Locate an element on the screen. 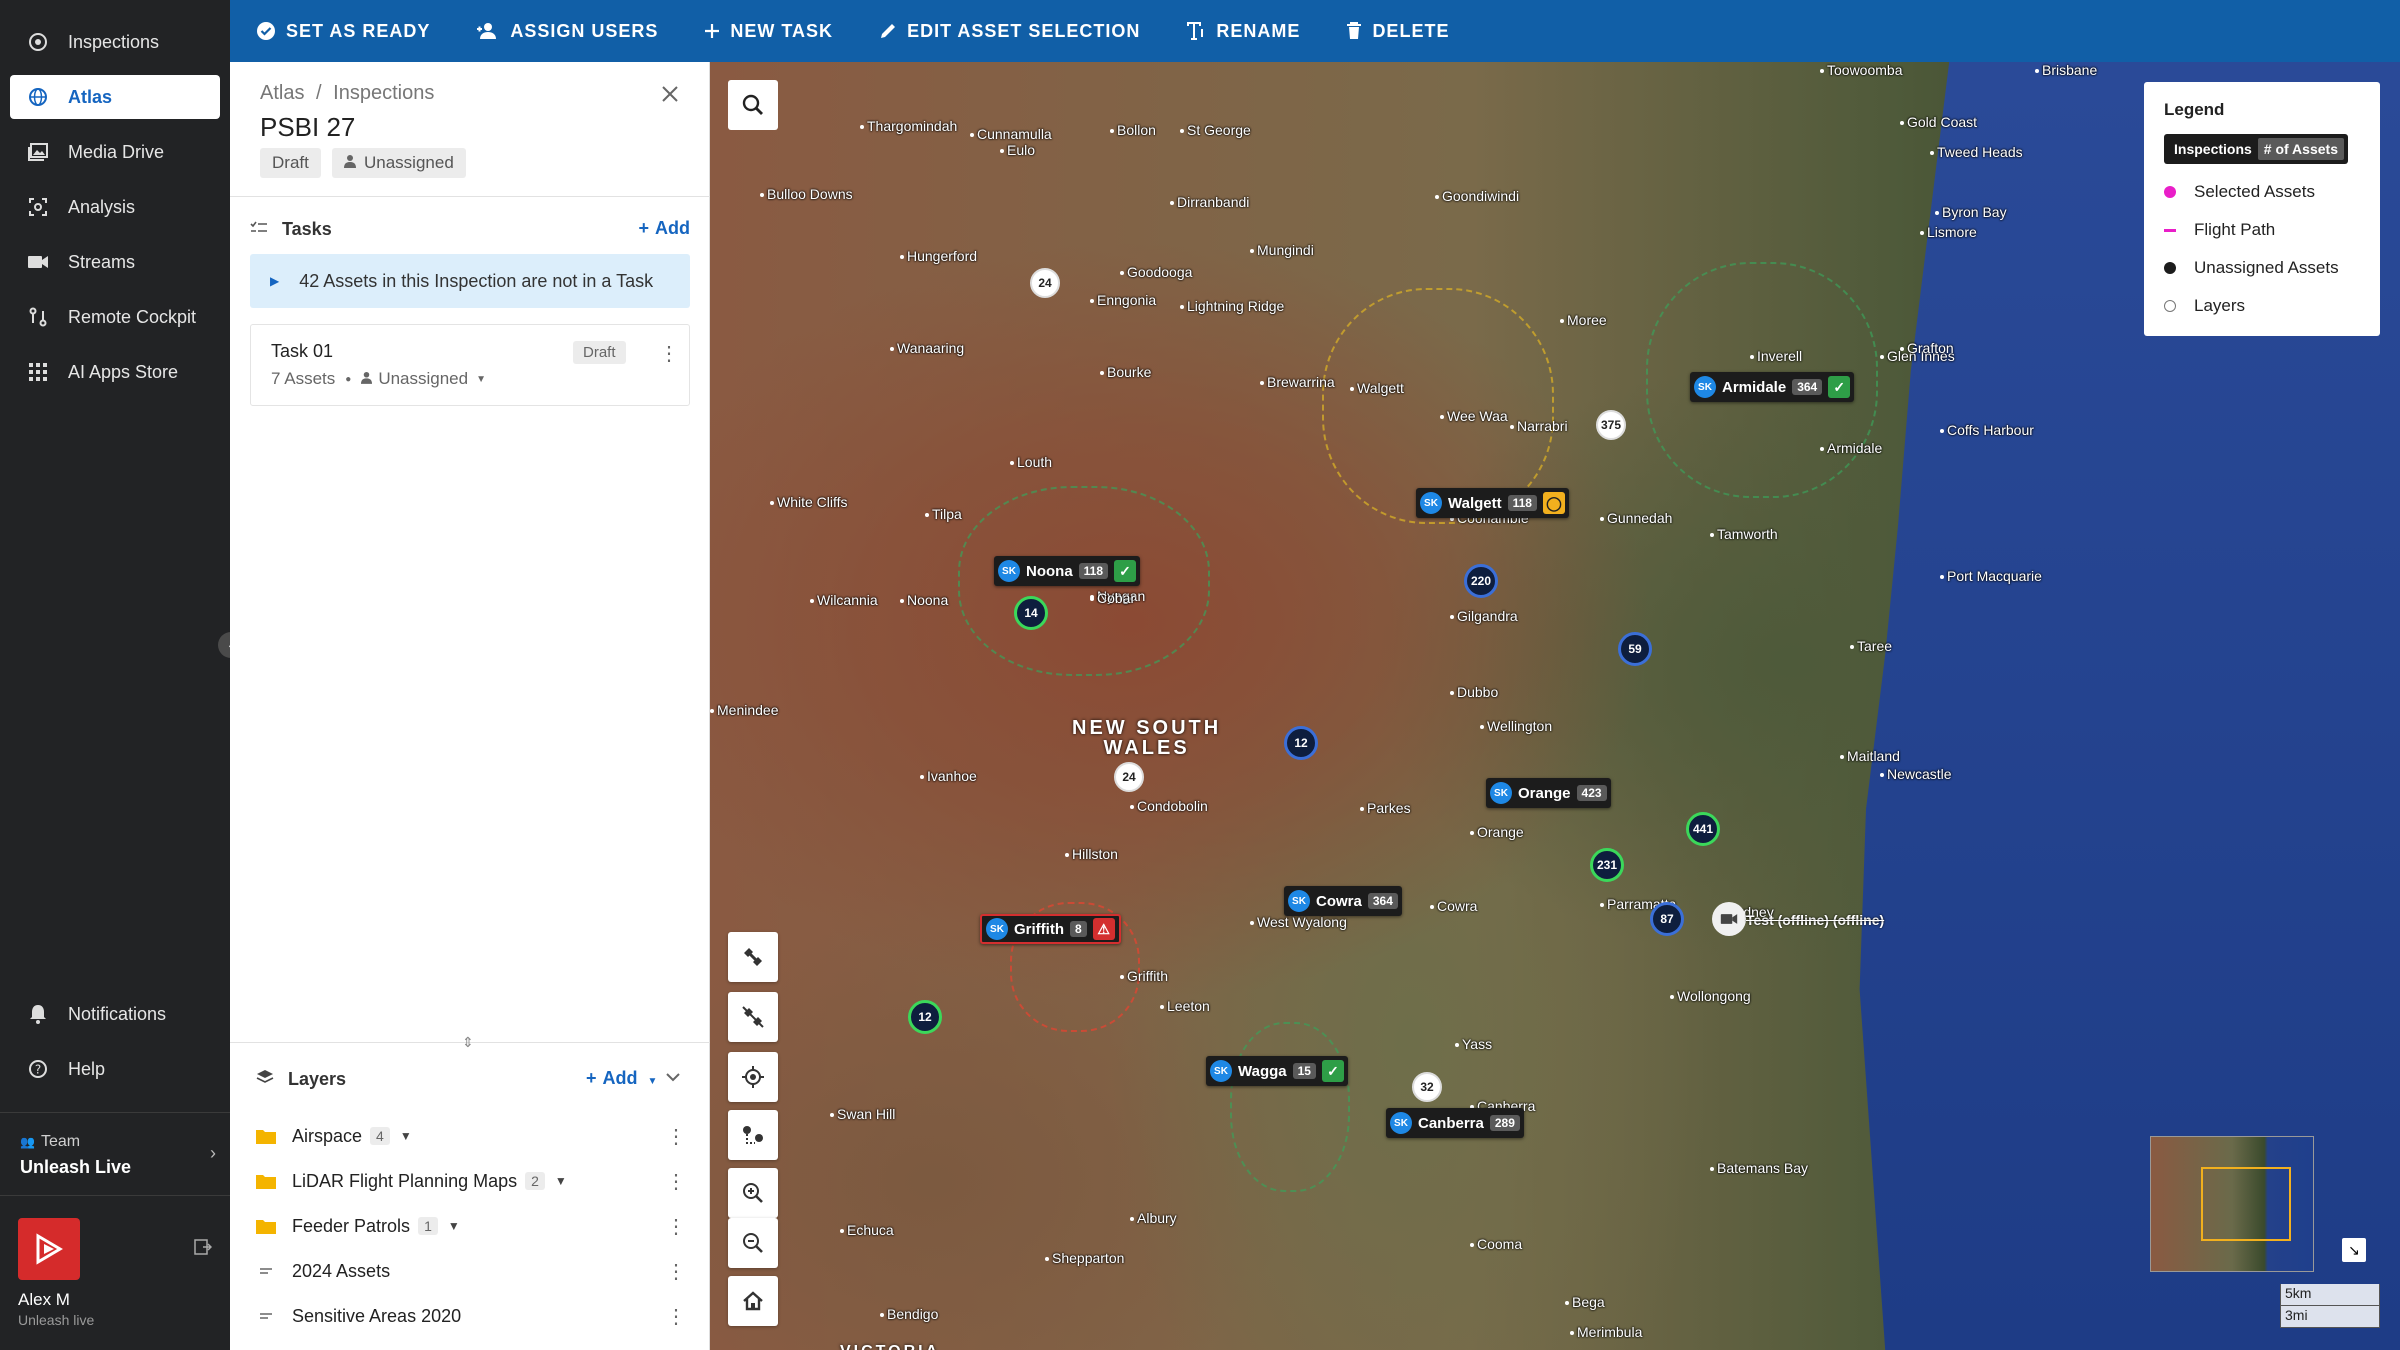 The image size is (2400, 1350). layer-airspace: Airspace 4 ▼ ⋮ is located at coordinates (471, 1136).